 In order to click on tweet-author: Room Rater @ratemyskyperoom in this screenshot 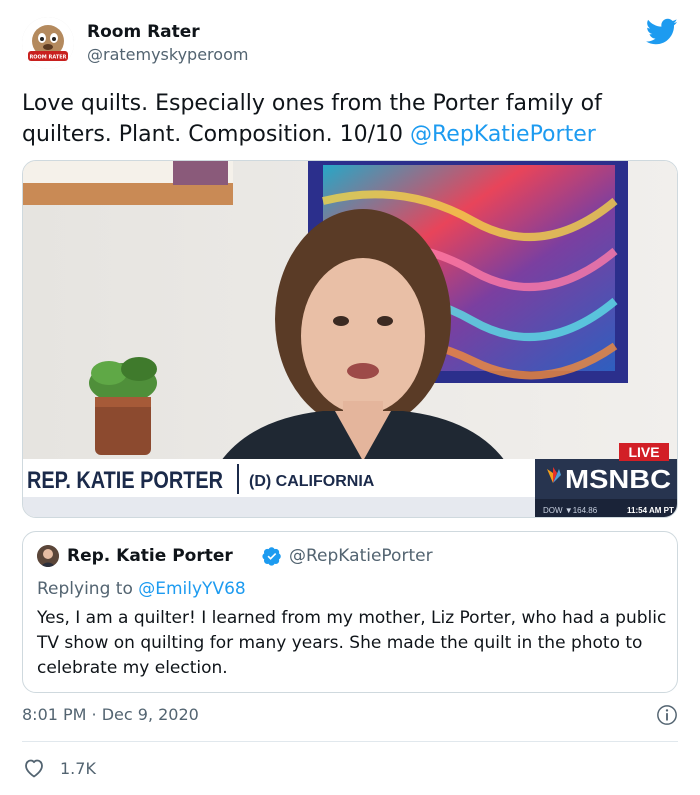, I will do `click(167, 43)`.